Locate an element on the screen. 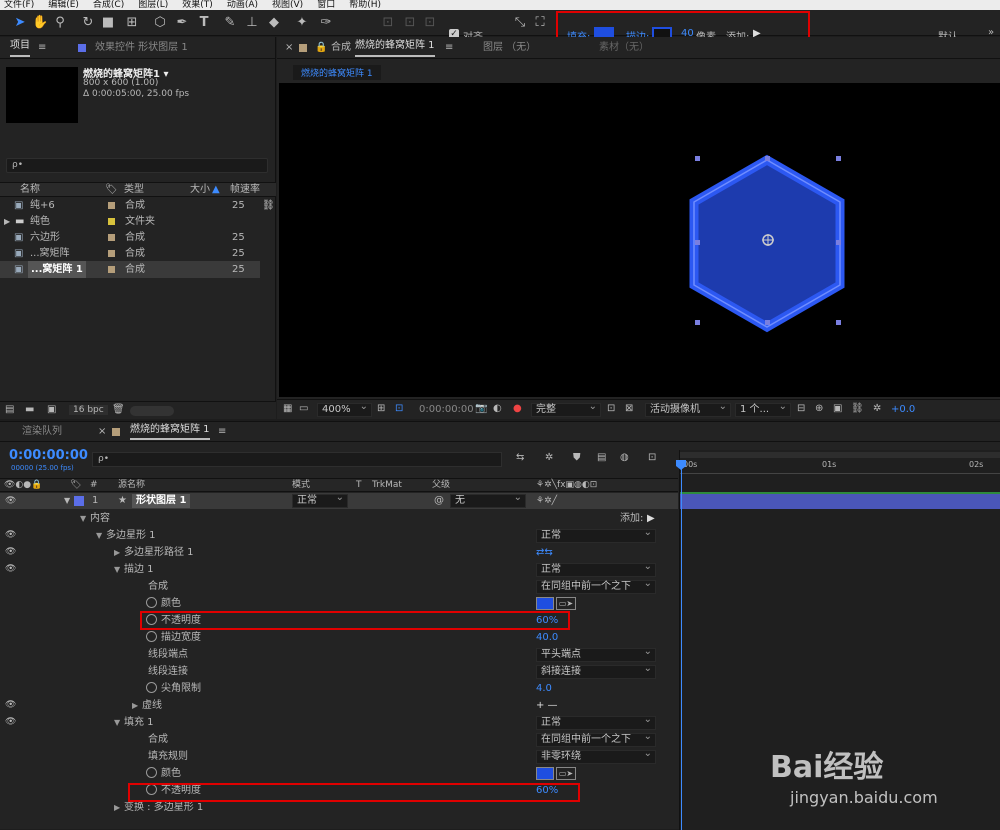 Image resolution: width=1000 pixels, height=830 pixels. new-comp-icon: ▣ is located at coordinates (51, 409).